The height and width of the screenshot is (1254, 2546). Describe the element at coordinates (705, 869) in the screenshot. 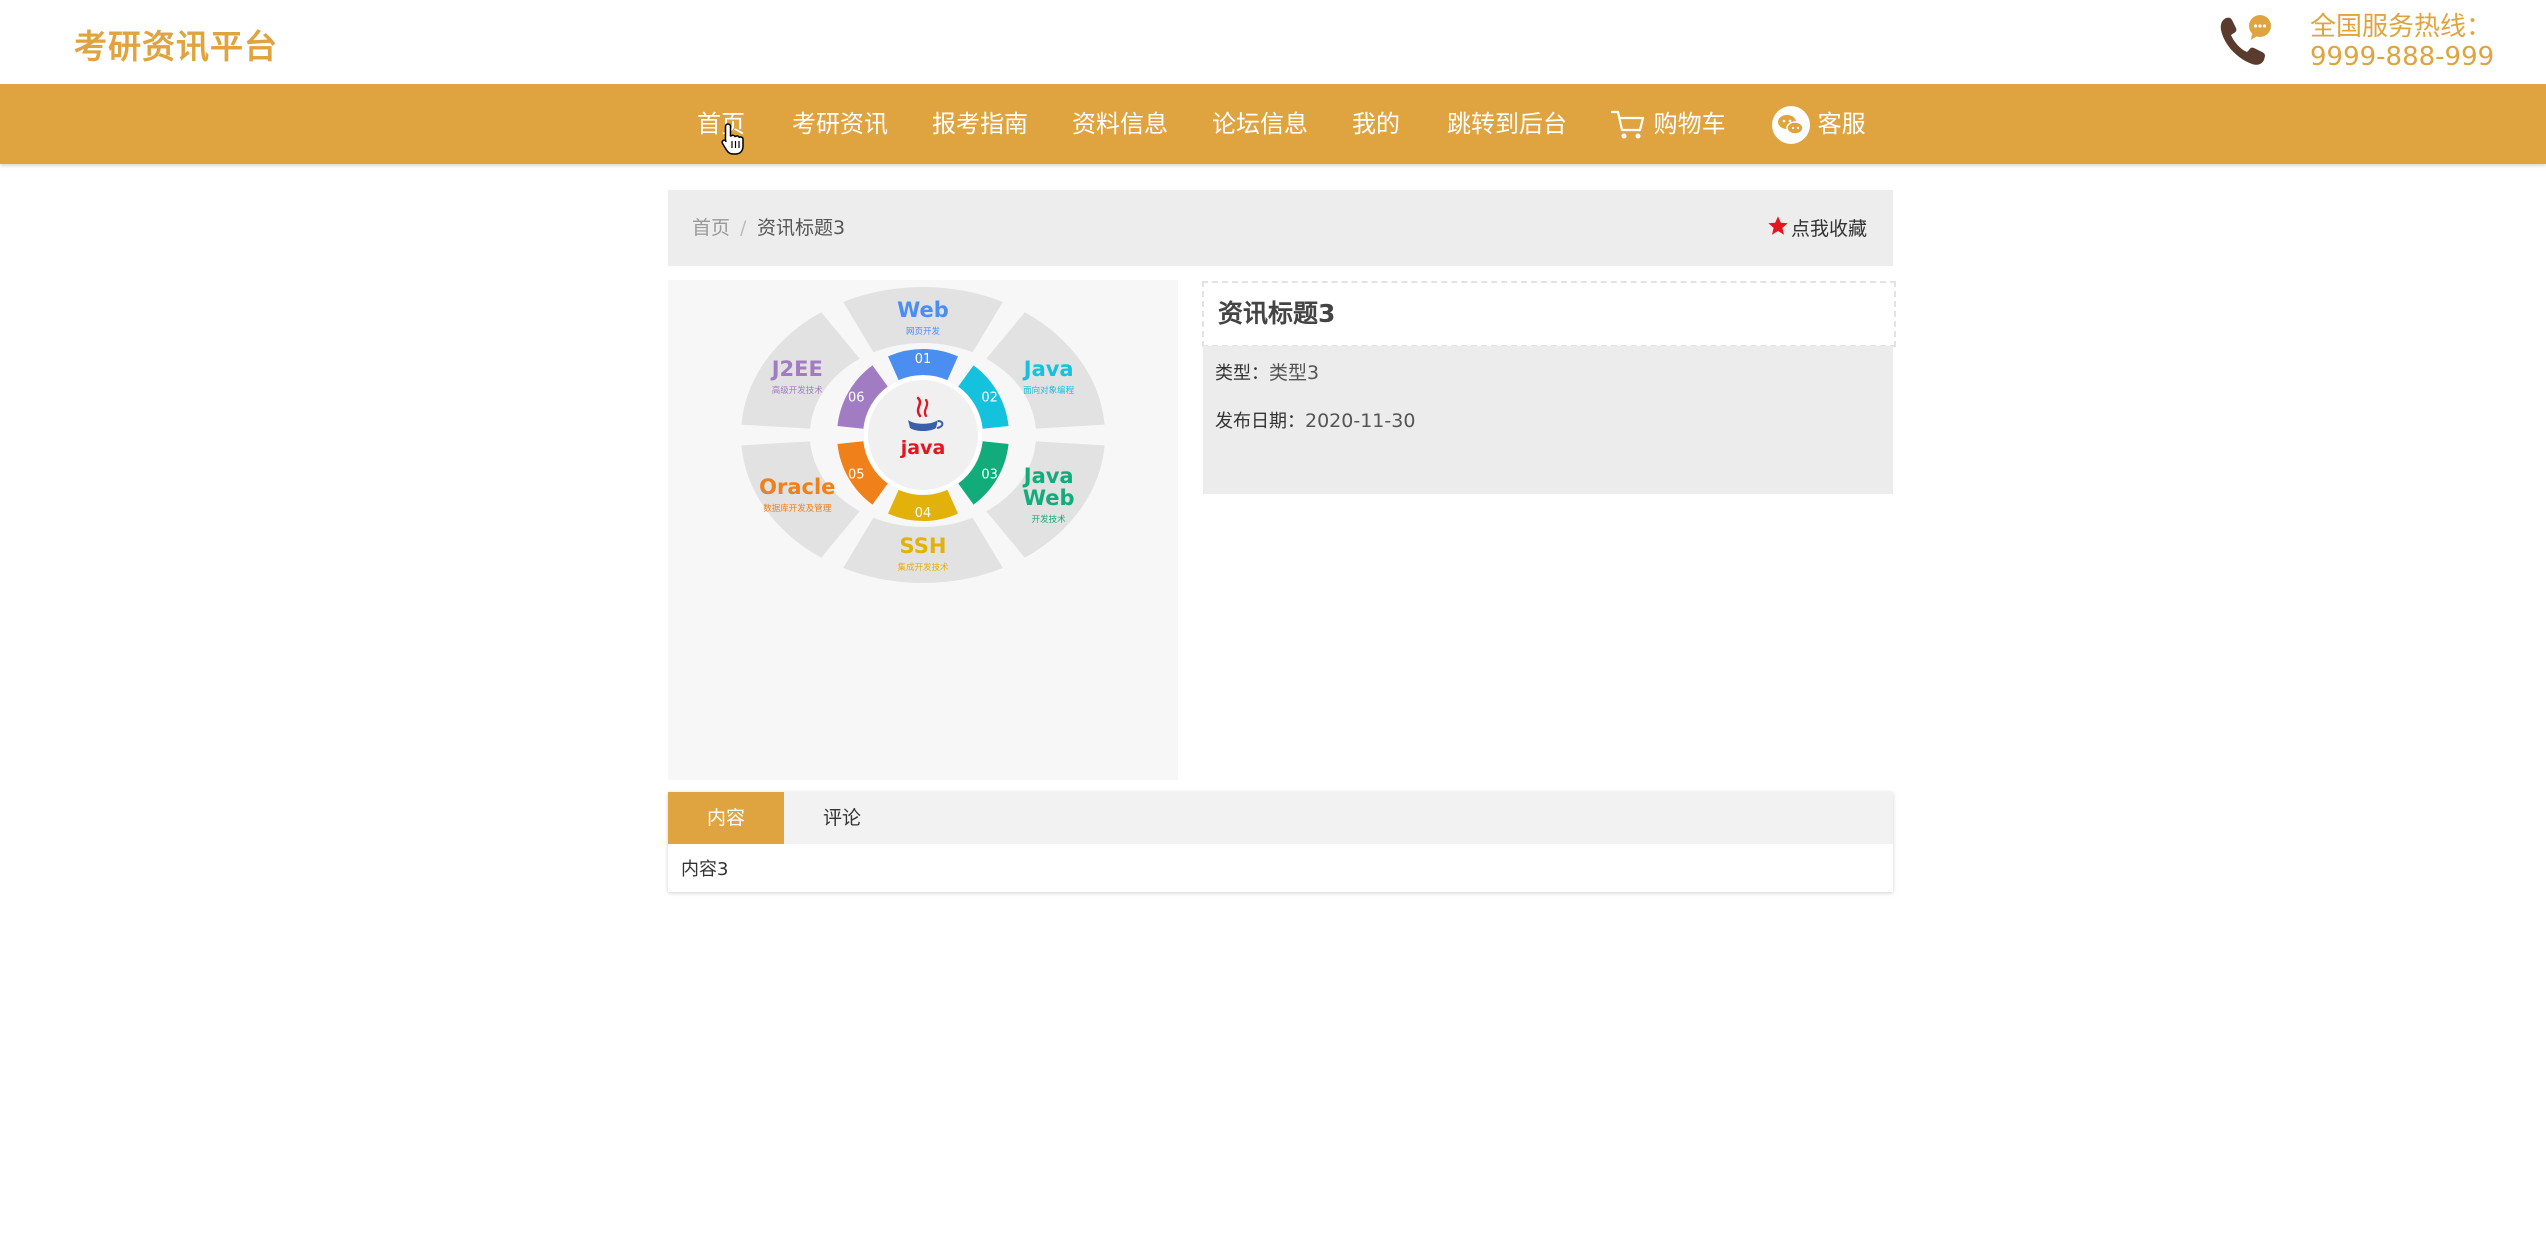

I see `tab-content-body: 内容3` at that location.